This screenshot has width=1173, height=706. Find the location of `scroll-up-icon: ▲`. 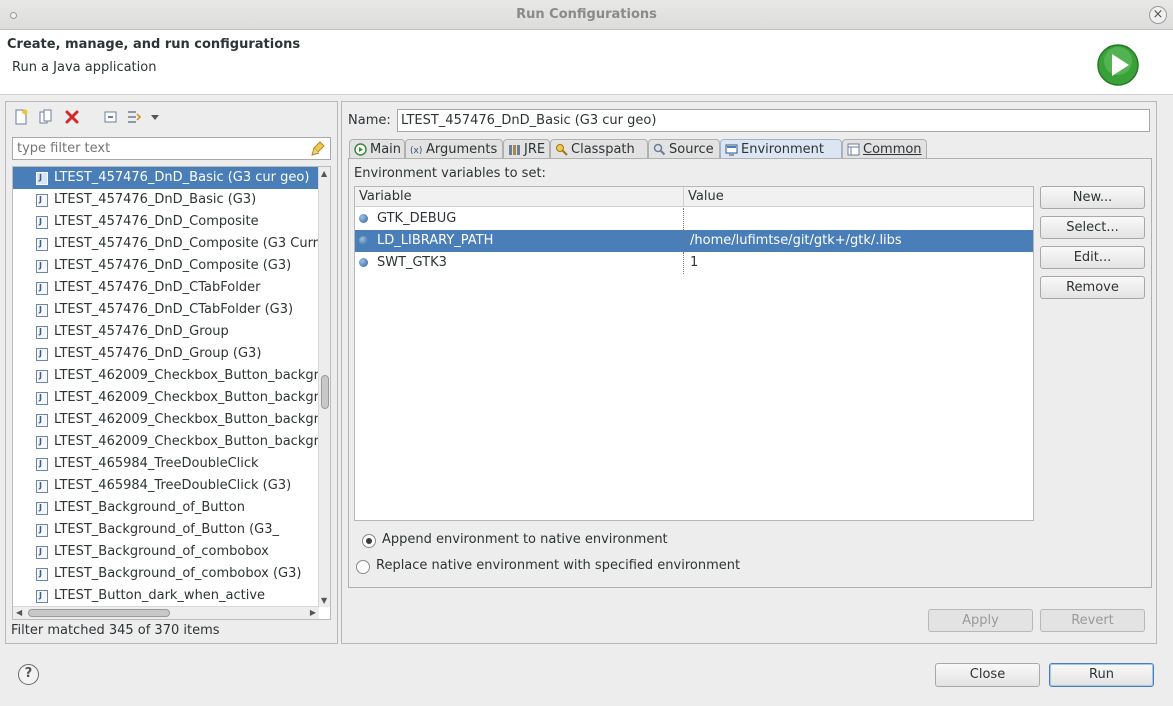

scroll-up-icon: ▲ is located at coordinates (324, 173).